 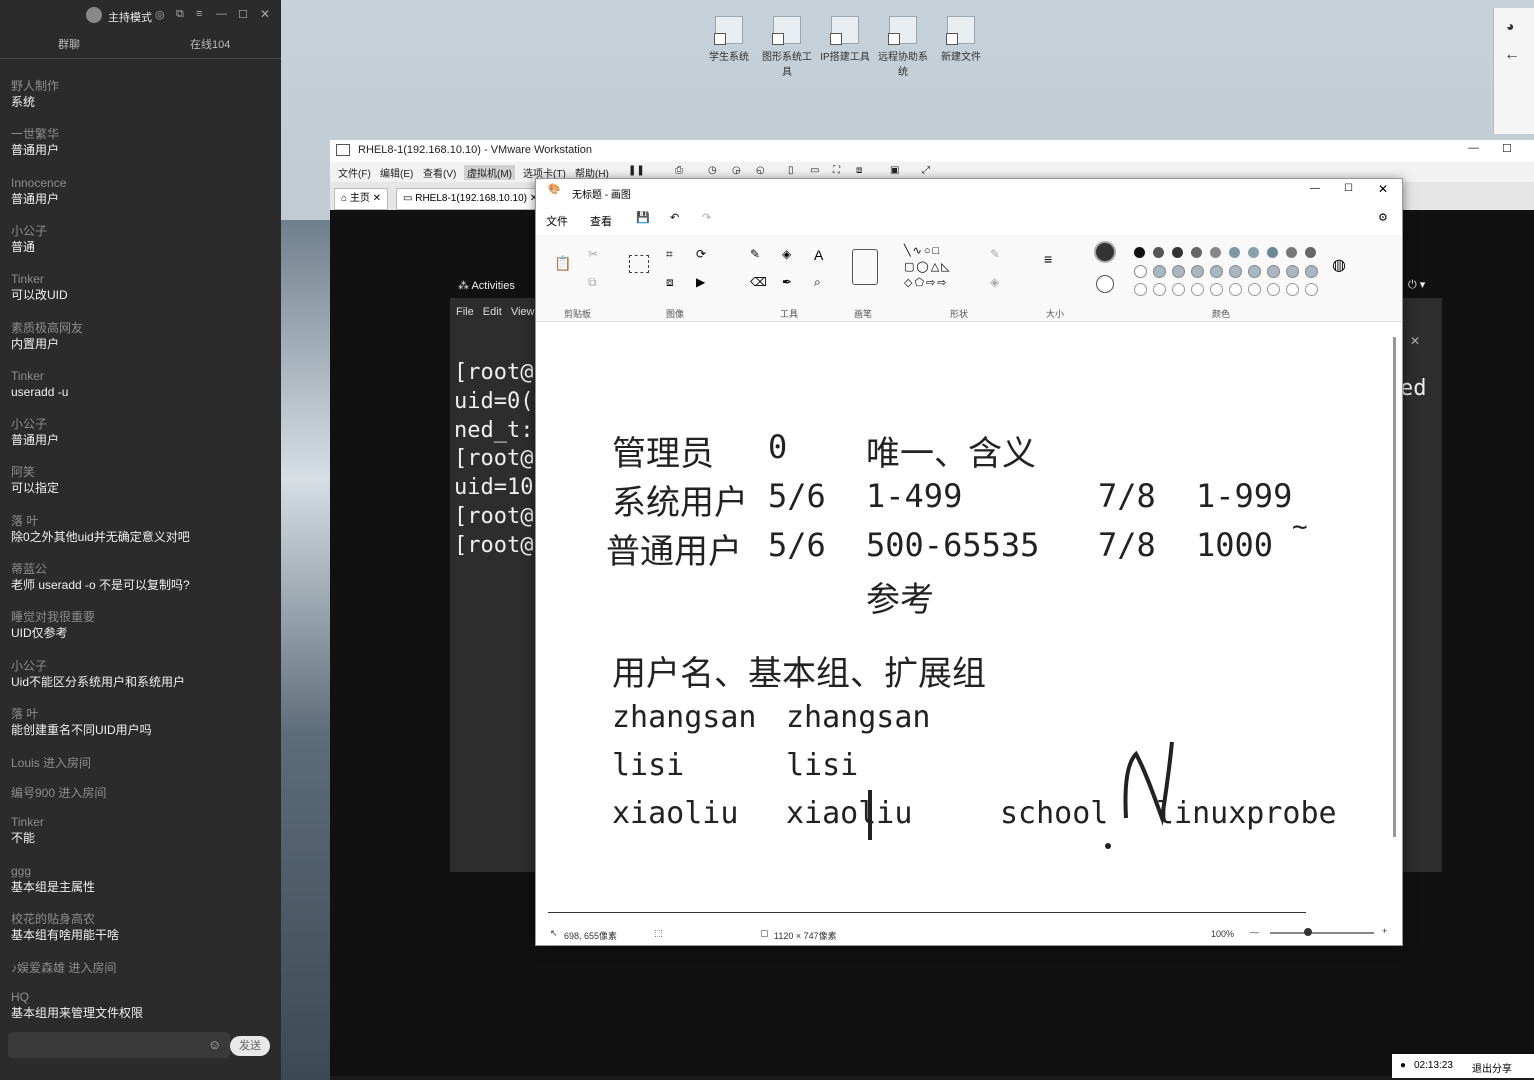 I want to click on eraser-icon: ⌫, so click(x=758, y=282).